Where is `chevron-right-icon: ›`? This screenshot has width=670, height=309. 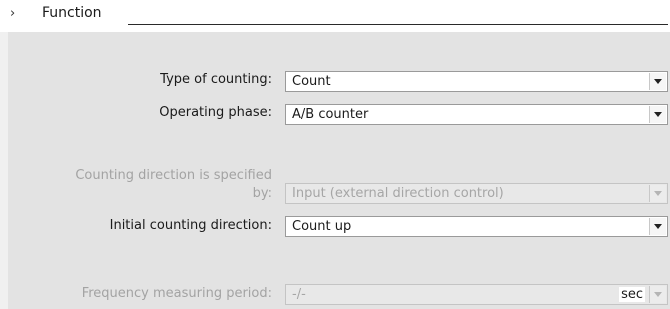
chevron-right-icon: › is located at coordinates (12, 13).